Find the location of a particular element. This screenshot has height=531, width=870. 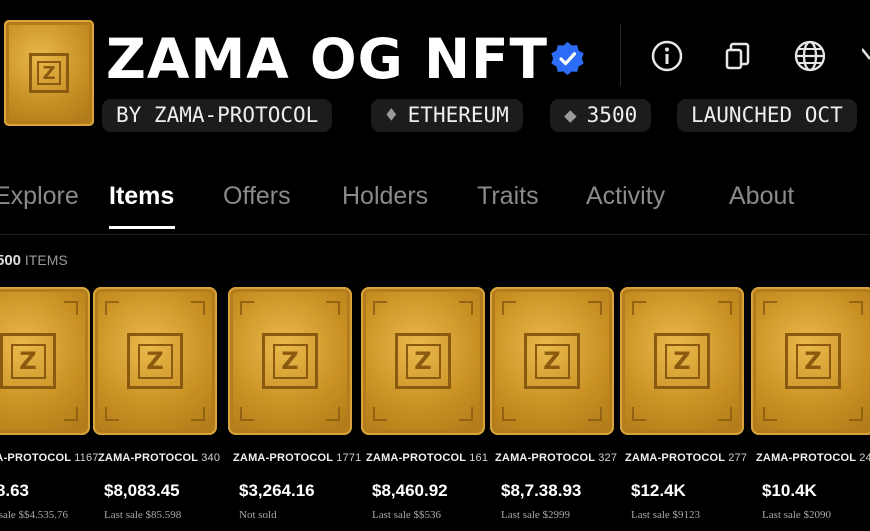

creator-label: BY ZAMA-PROTOCOL is located at coordinates (217, 115).